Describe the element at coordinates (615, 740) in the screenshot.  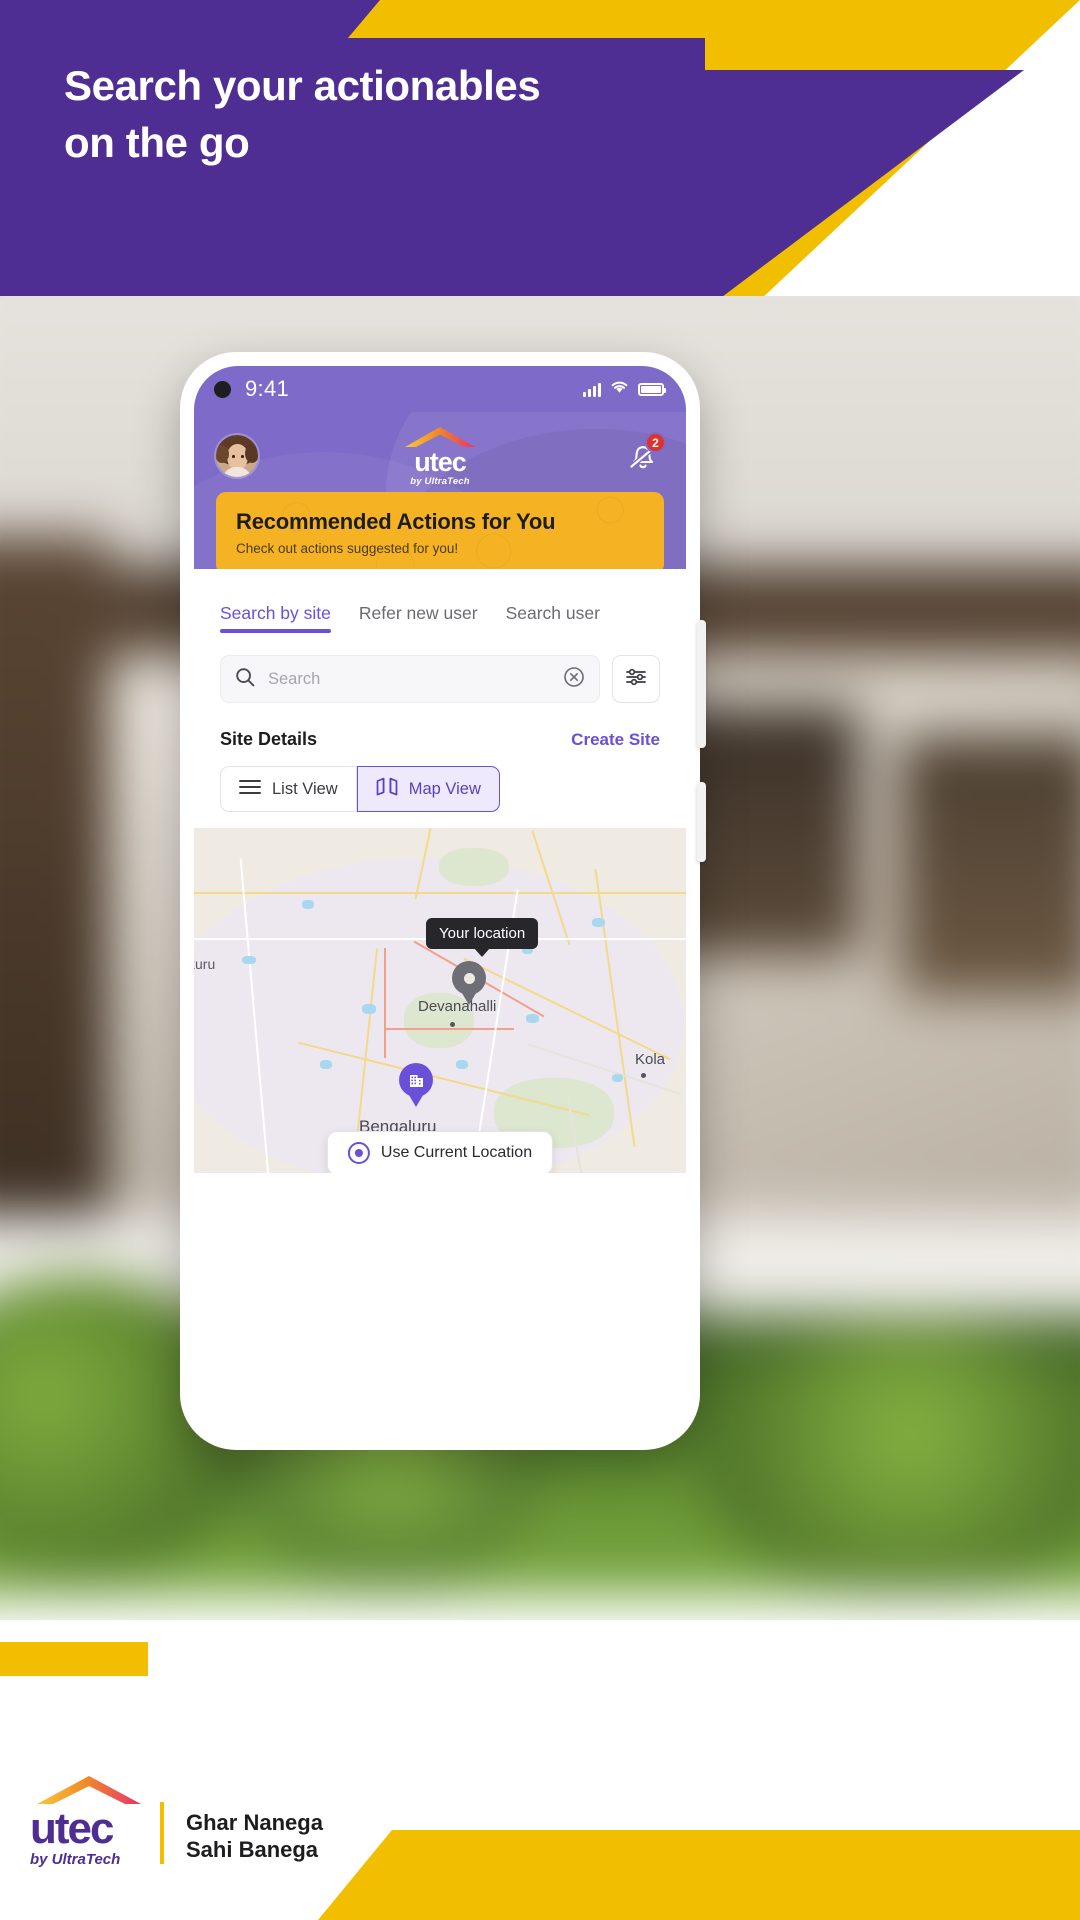
I see `create-site-link: Create Site` at that location.